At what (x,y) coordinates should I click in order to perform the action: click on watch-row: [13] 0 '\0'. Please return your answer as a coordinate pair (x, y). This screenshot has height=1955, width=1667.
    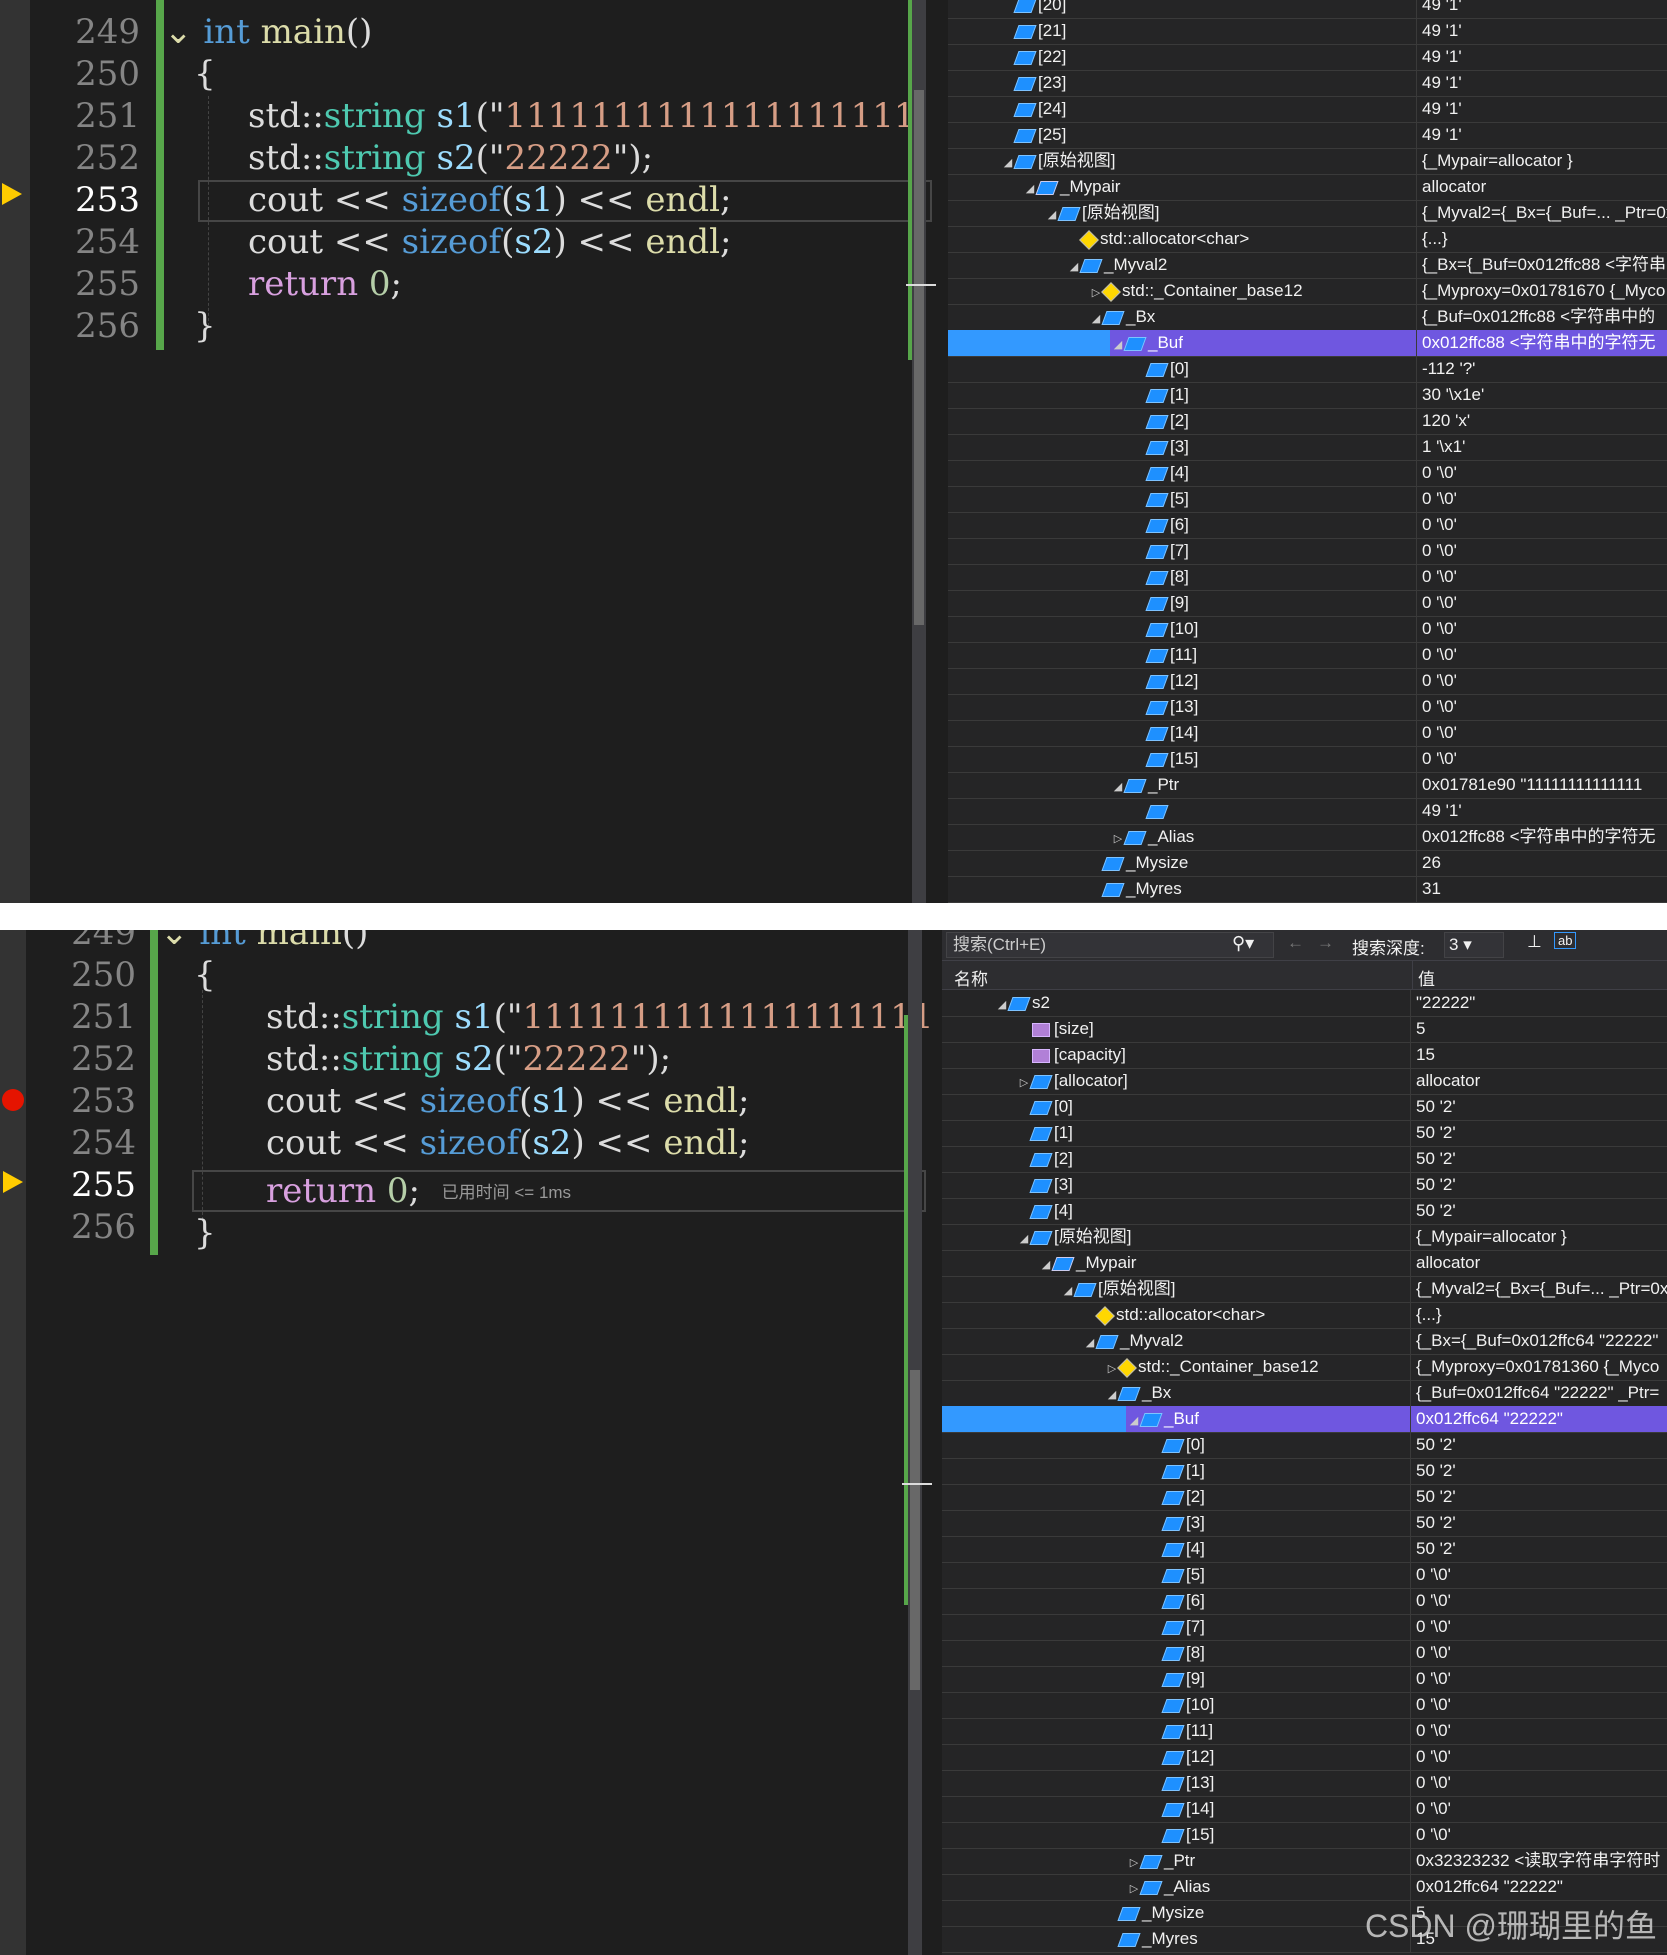
    Looking at the image, I should click on (1304, 1783).